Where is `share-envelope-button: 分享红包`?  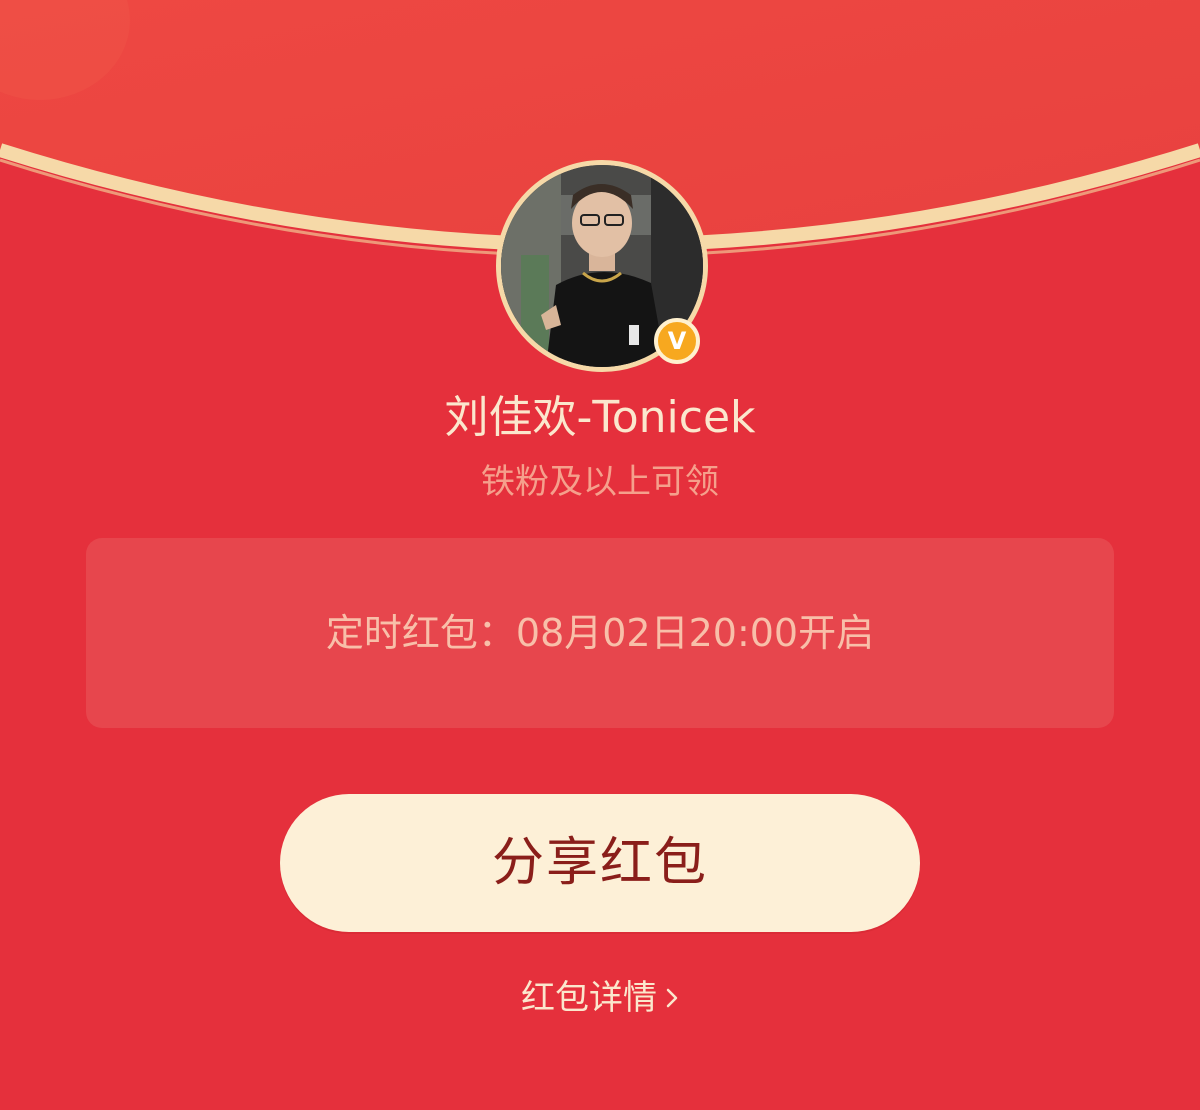
share-envelope-button: 分享红包 is located at coordinates (600, 863).